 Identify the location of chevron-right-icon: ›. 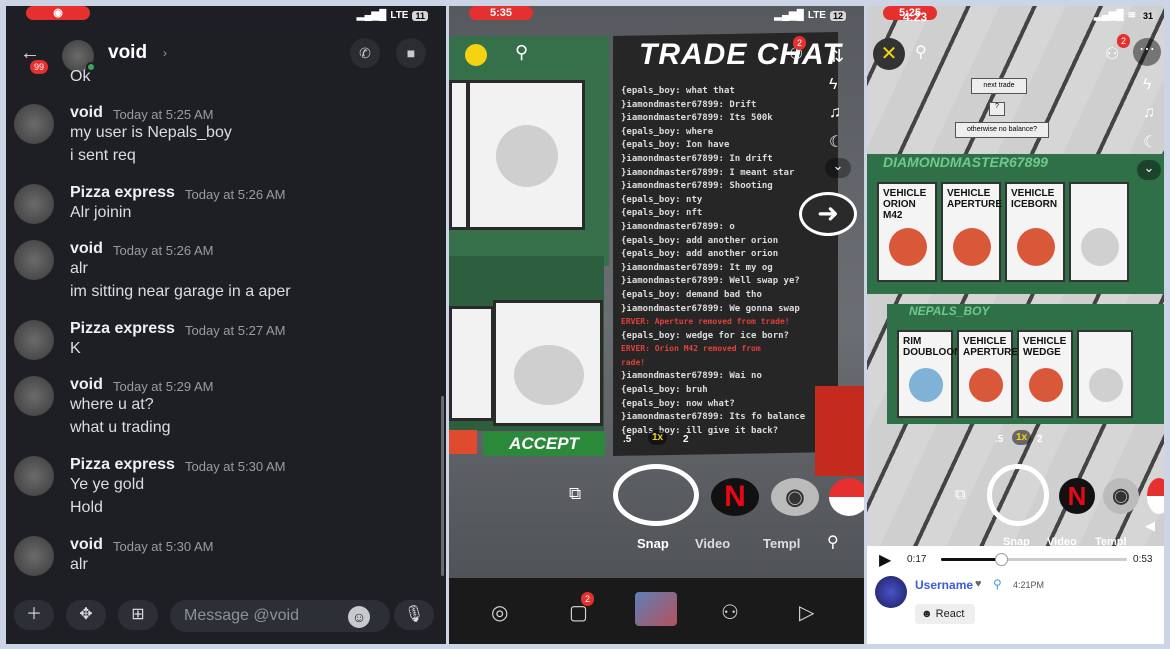
(165, 53).